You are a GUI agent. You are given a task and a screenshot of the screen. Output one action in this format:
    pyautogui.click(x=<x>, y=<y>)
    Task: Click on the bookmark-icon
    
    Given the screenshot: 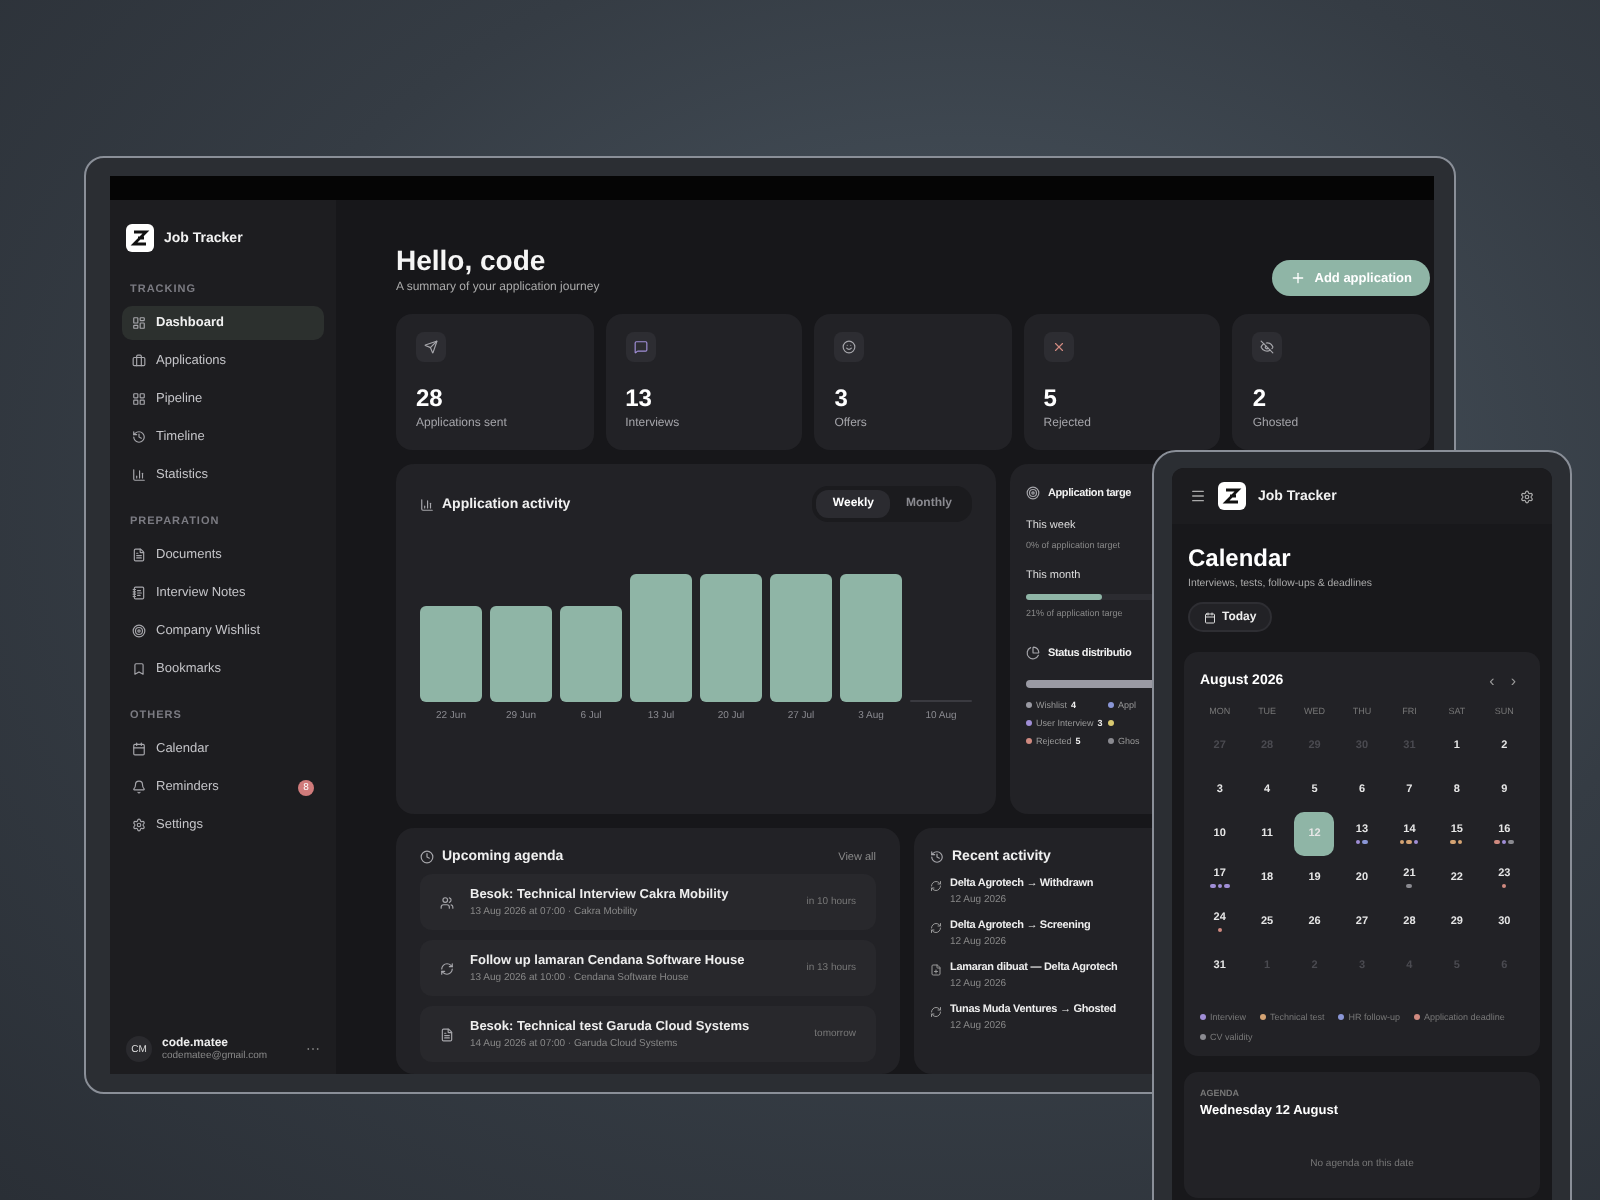 What is the action you would take?
    pyautogui.click(x=139, y=669)
    